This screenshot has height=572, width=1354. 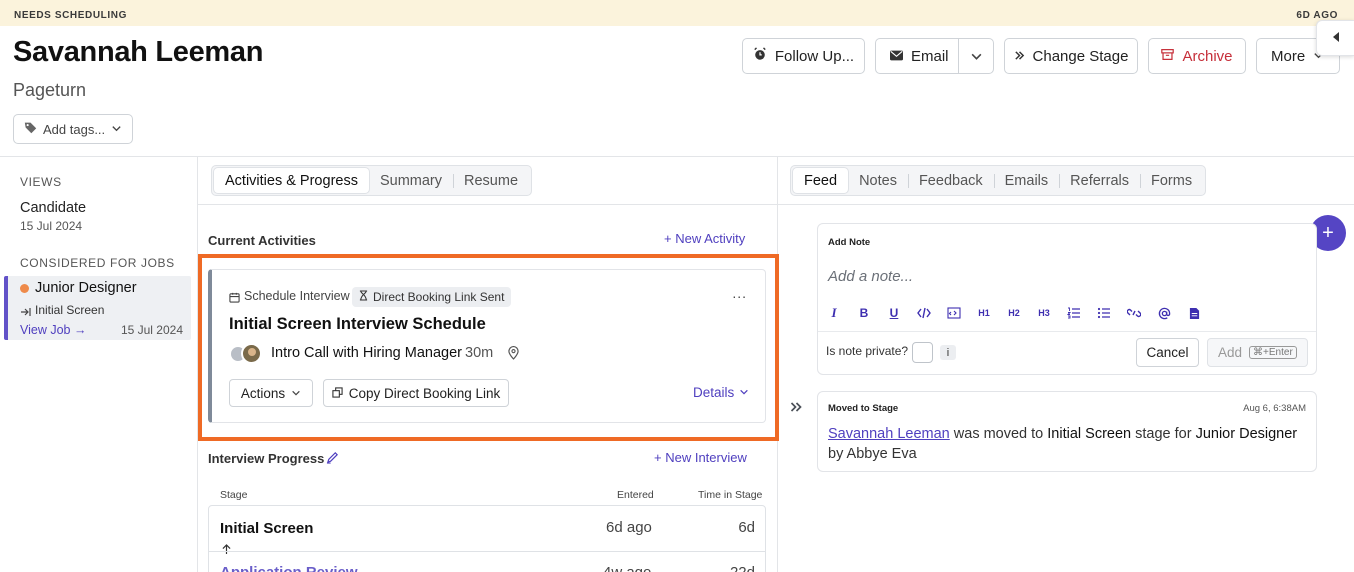 I want to click on views-heading: VIEWS, so click(x=41, y=182).